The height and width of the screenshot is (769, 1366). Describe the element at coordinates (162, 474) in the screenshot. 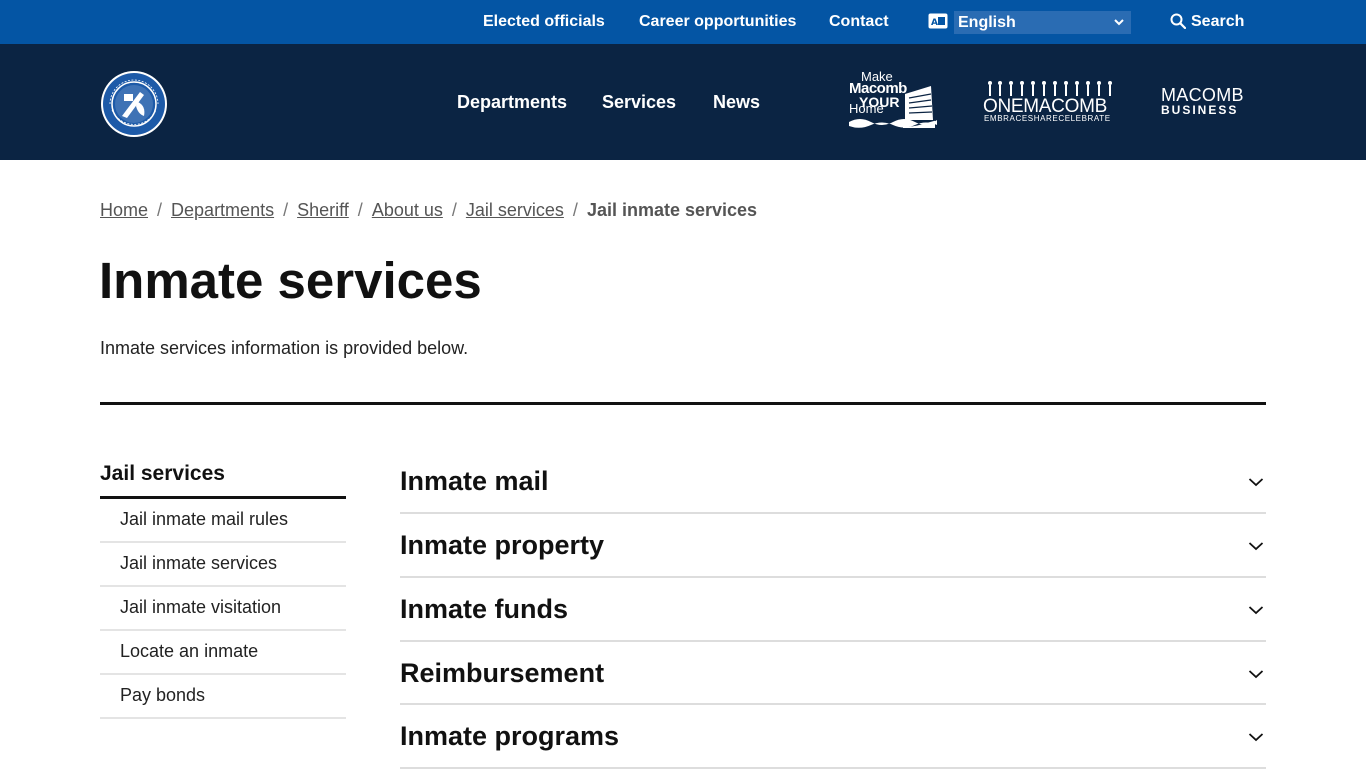

I see `sidebar-title: Jail services` at that location.